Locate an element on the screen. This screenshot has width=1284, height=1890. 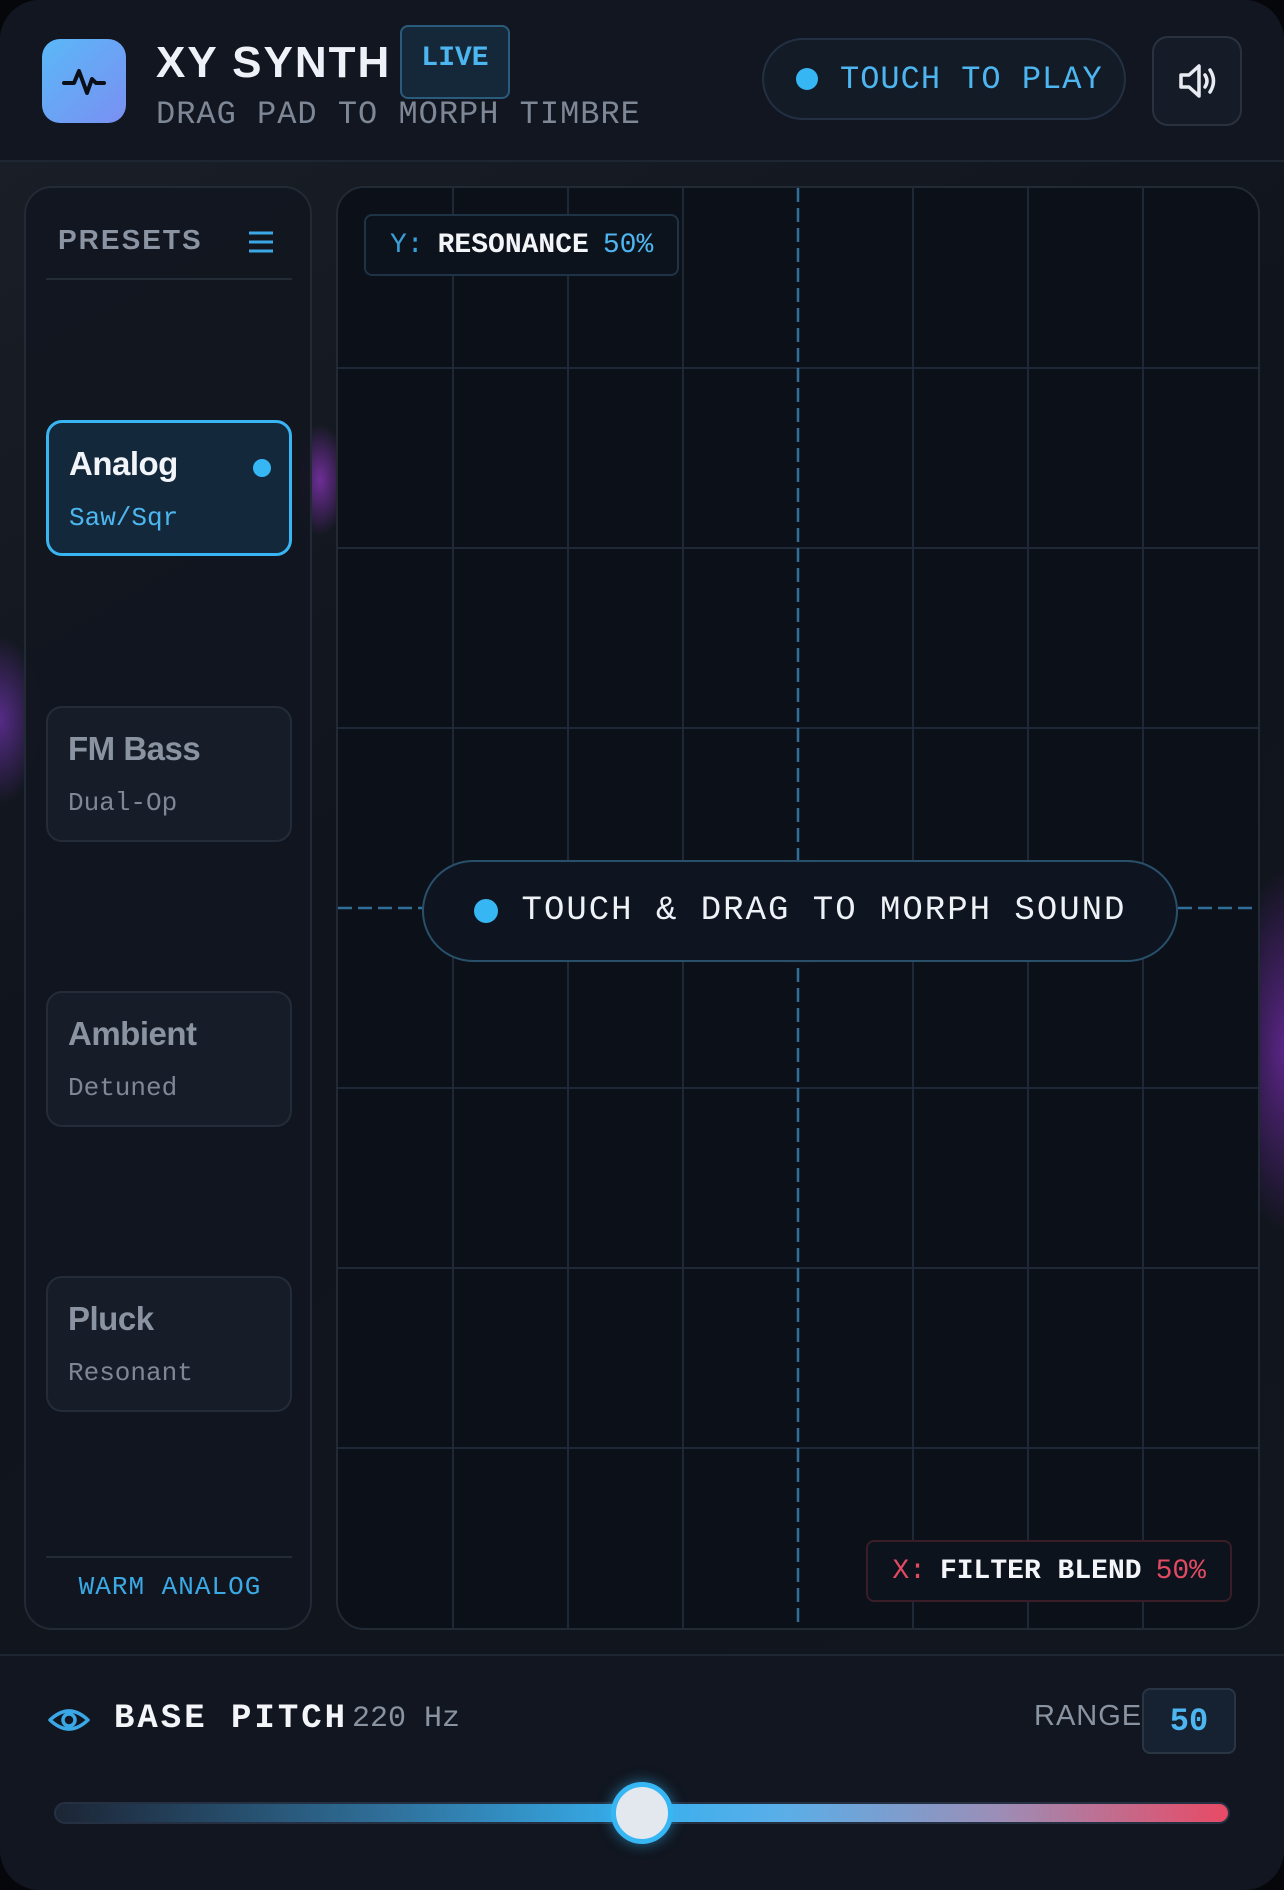
hint-dot-icon is located at coordinates (485, 911).